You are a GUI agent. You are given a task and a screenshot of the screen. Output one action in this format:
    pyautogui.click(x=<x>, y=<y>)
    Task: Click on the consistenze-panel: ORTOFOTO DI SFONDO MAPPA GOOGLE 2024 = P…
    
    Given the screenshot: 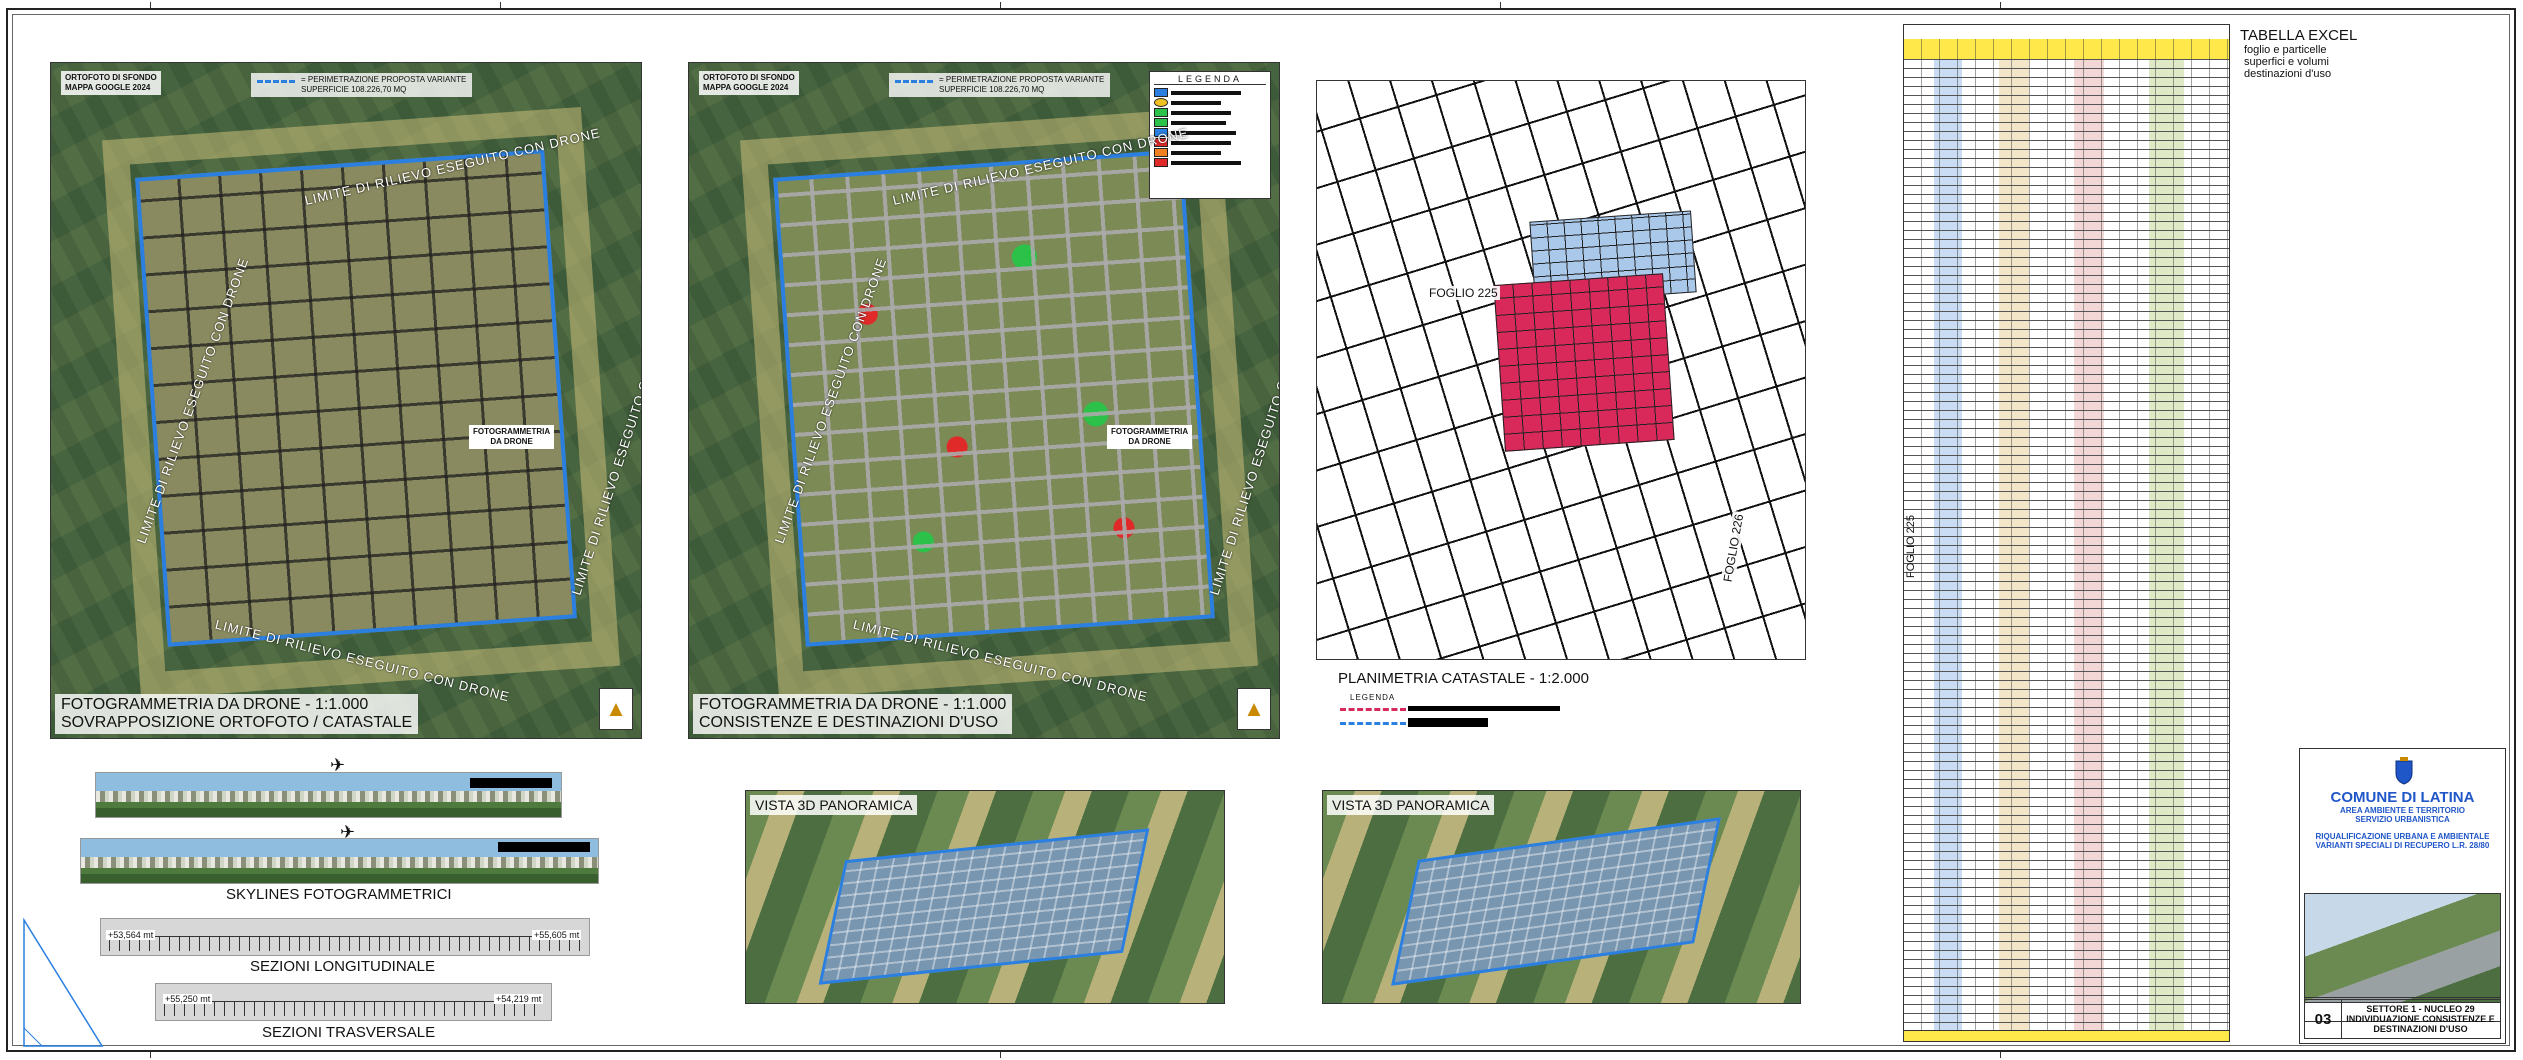 What is the action you would take?
    pyautogui.click(x=984, y=400)
    